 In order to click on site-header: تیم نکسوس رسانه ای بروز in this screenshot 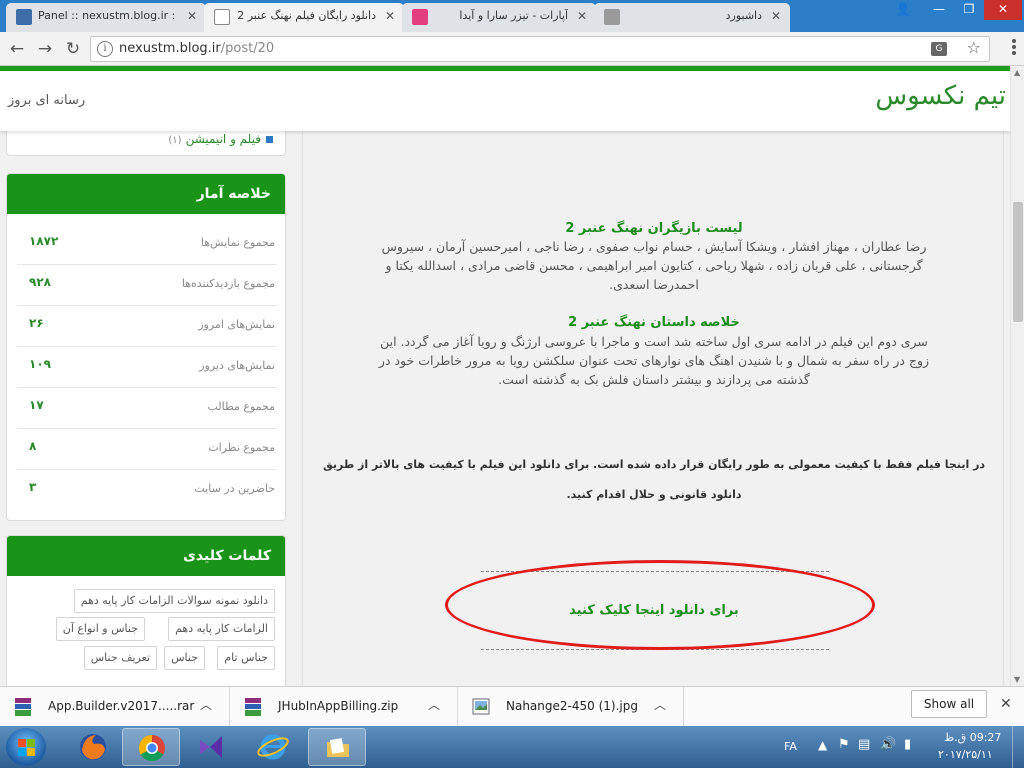, I will do `click(505, 101)`.